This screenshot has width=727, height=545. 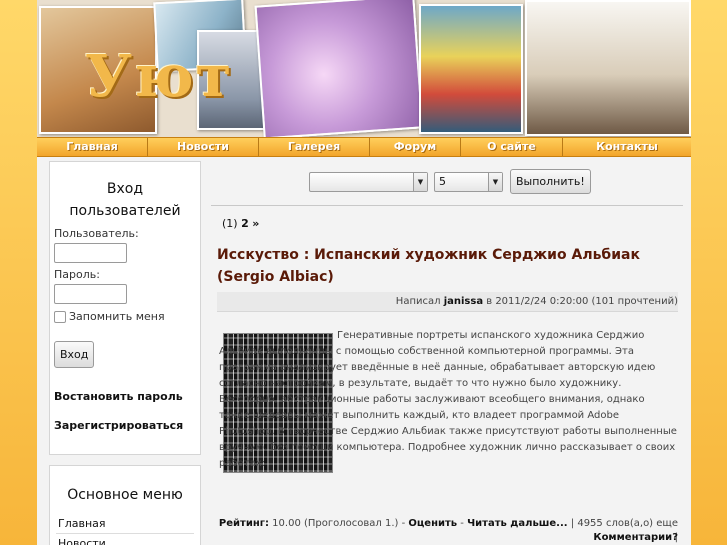 I want to click on remember-me: Запомнить меня, so click(x=125, y=316).